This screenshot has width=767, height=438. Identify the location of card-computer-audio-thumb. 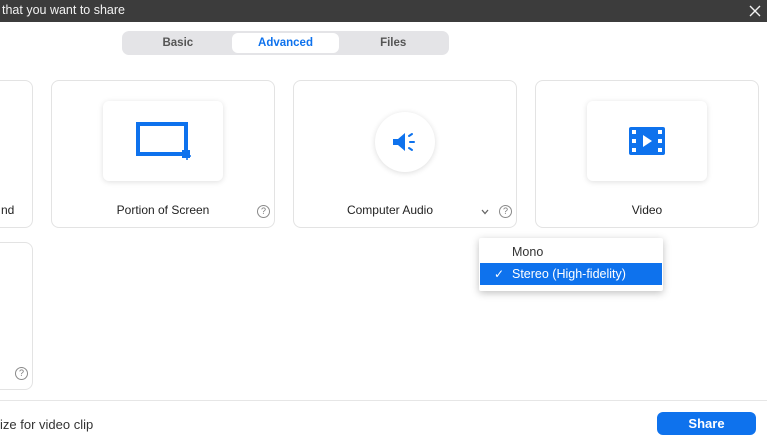
(405, 142).